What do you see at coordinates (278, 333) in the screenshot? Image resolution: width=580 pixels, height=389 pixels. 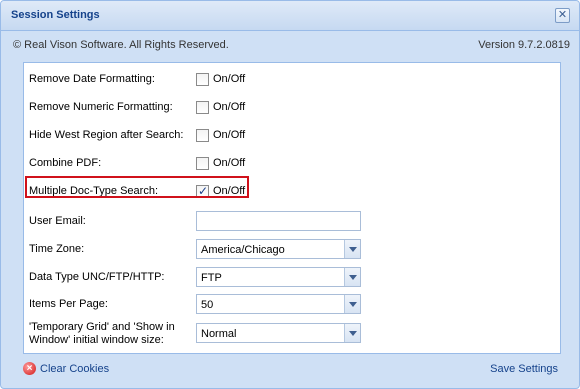 I see `window-size-select: Normal` at bounding box center [278, 333].